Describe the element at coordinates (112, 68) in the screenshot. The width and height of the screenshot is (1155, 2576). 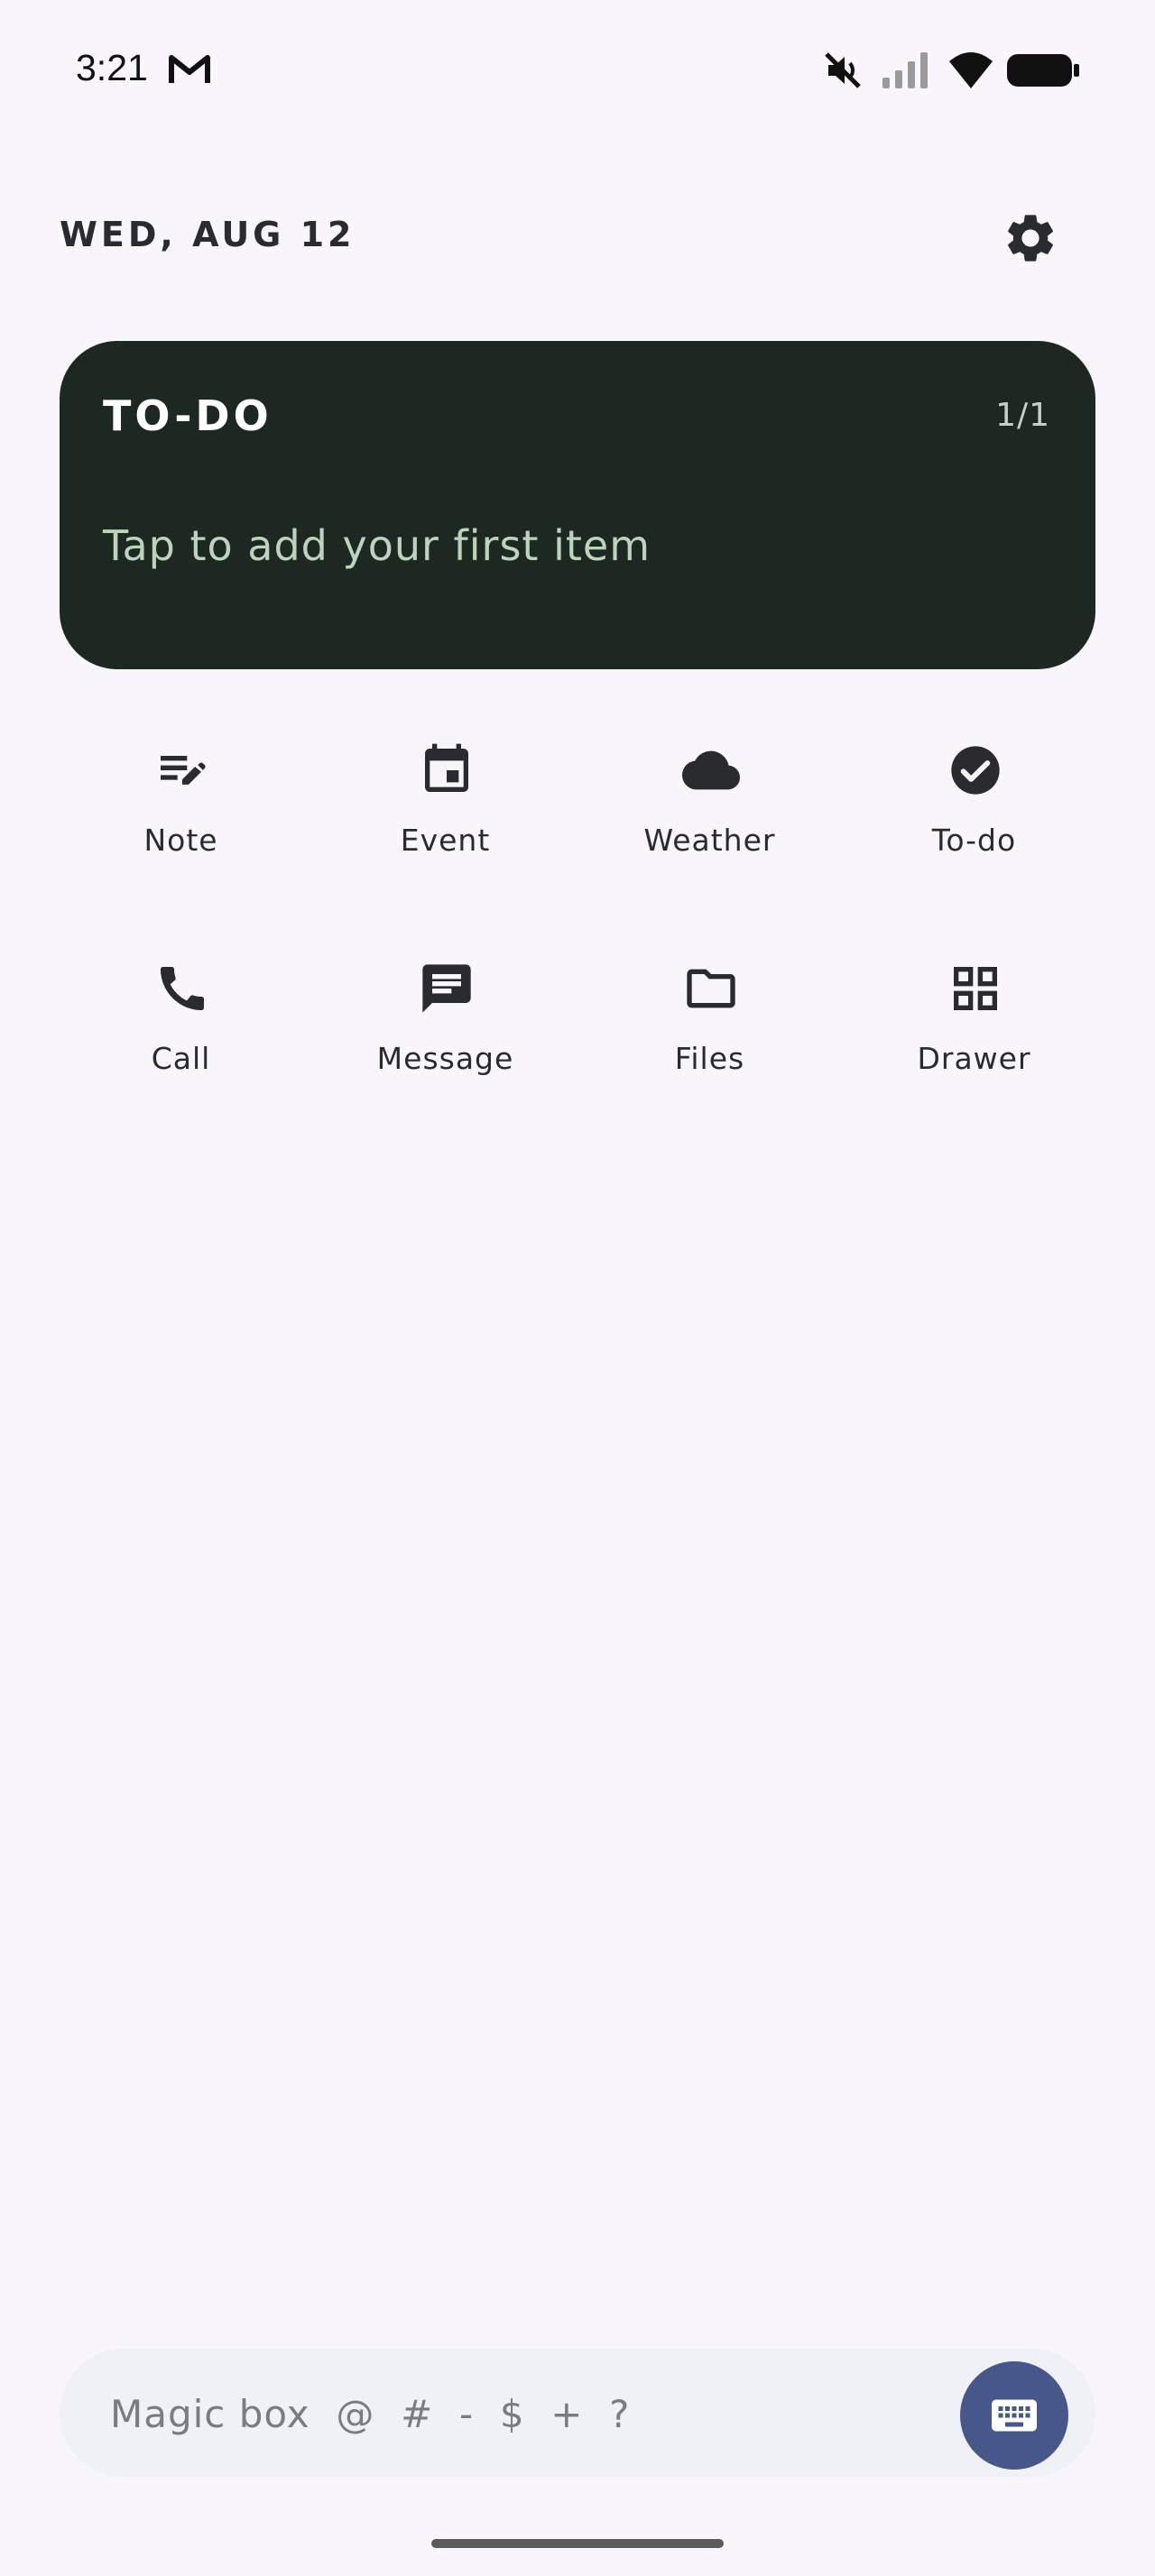
I see `status-time: 3:21` at that location.